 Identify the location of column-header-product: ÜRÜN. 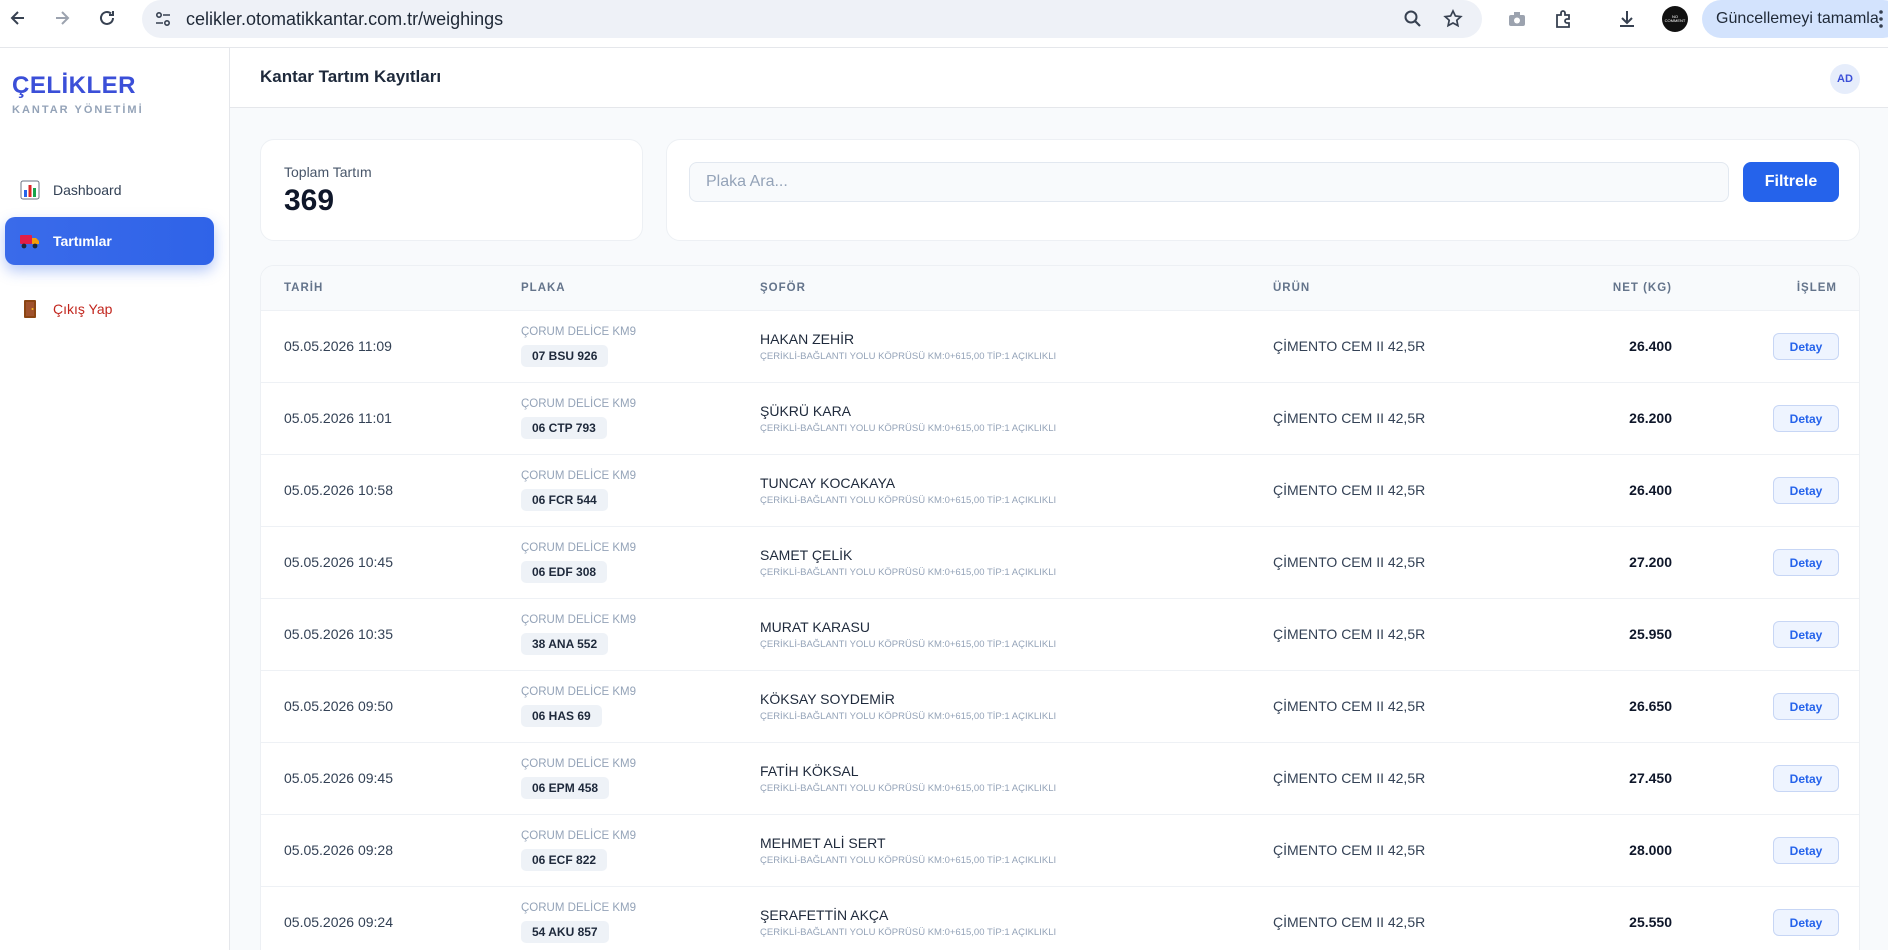
(1292, 288).